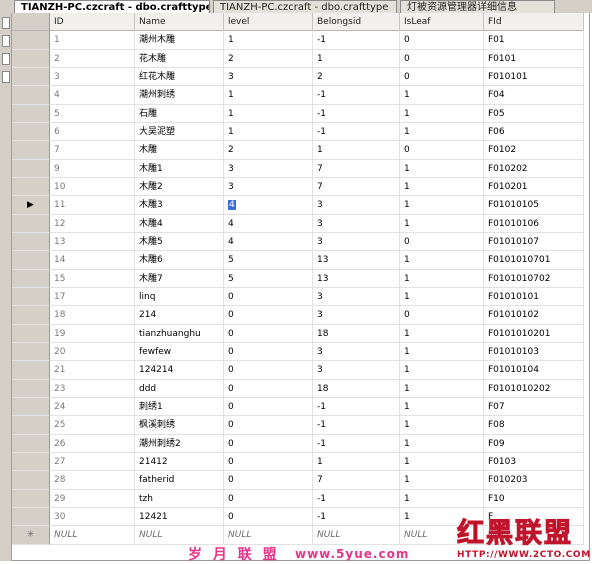  Describe the element at coordinates (298, 132) in the screenshot. I see `table-row: 6 大吴泥塑 1 -1 1 F06` at that location.